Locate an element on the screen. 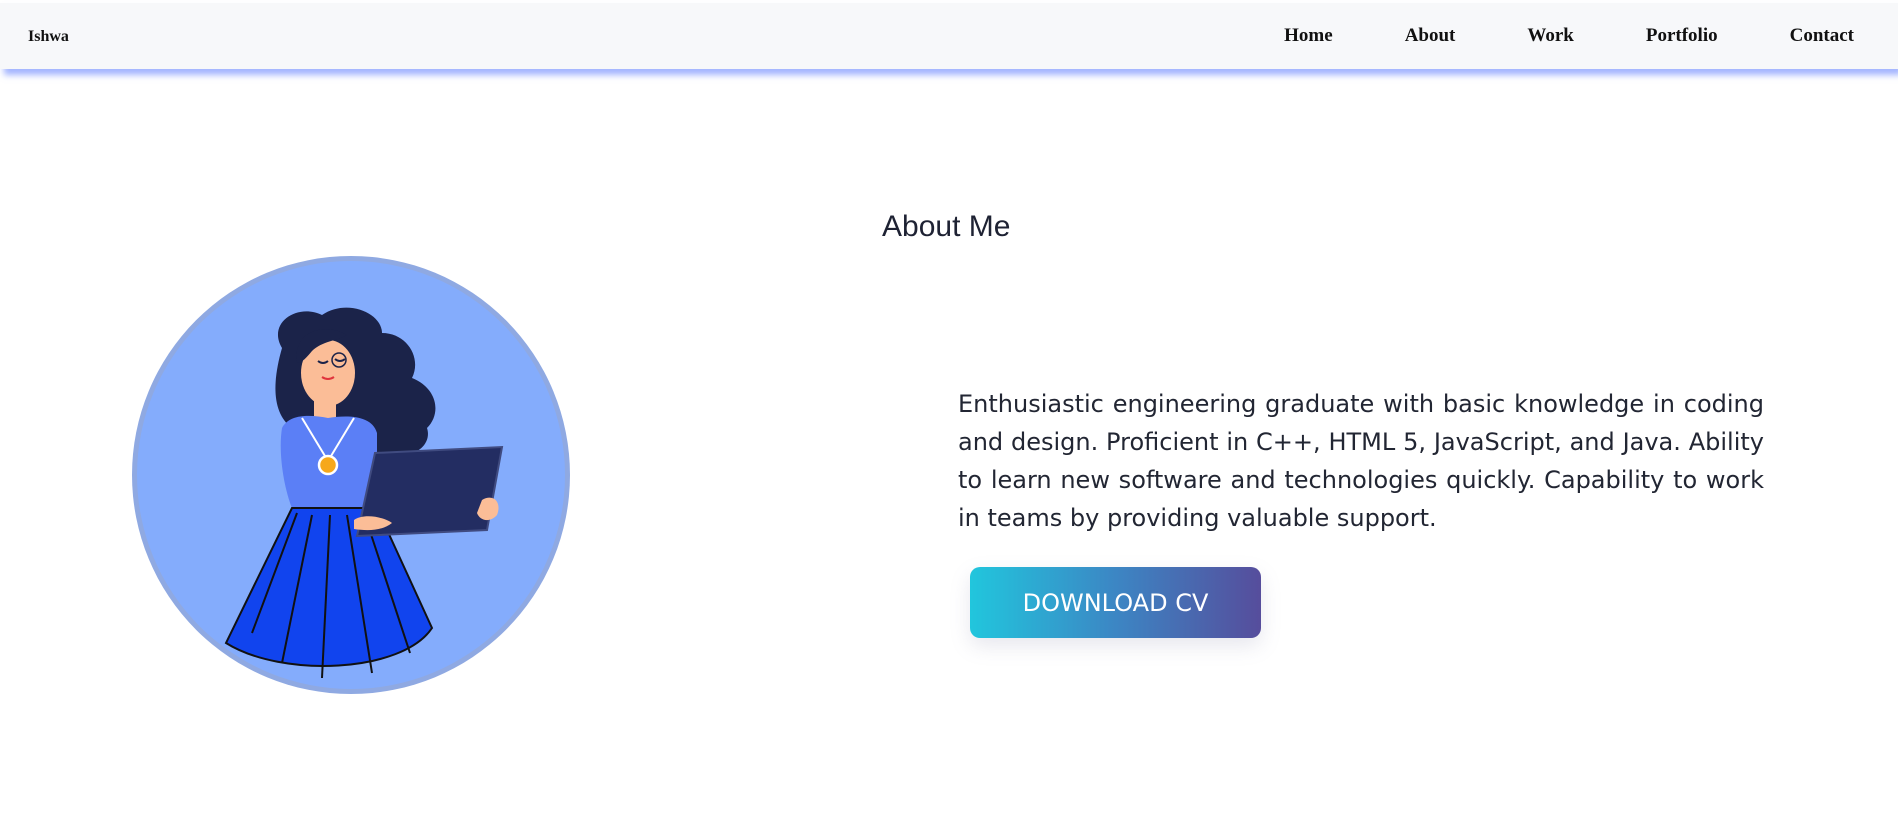 Image resolution: width=1898 pixels, height=823 pixels. woman-laptop-illustration is located at coordinates (351, 475).